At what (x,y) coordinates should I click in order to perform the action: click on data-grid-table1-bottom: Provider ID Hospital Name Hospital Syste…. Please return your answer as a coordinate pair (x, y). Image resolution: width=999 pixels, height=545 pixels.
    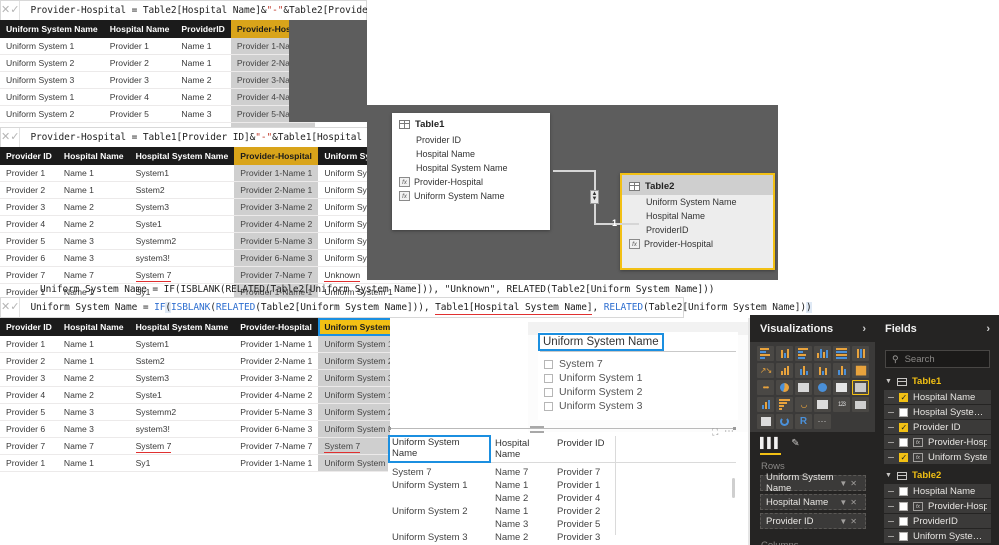
    Looking at the image, I should click on (211, 395).